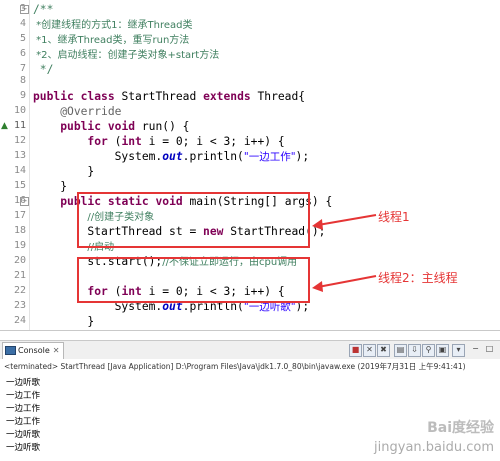  I want to click on line-number: 13, so click(19, 155).